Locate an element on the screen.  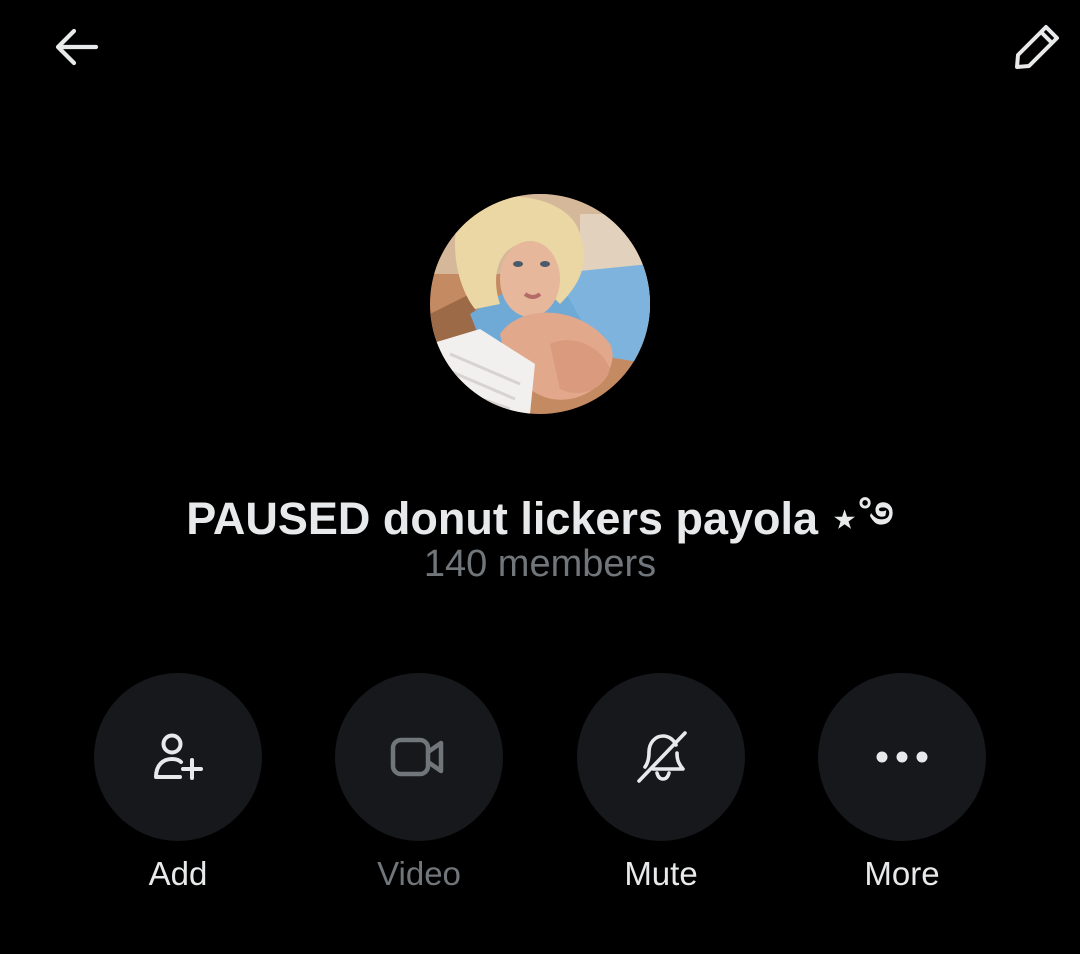
member-count: 140 members is located at coordinates (540, 564).